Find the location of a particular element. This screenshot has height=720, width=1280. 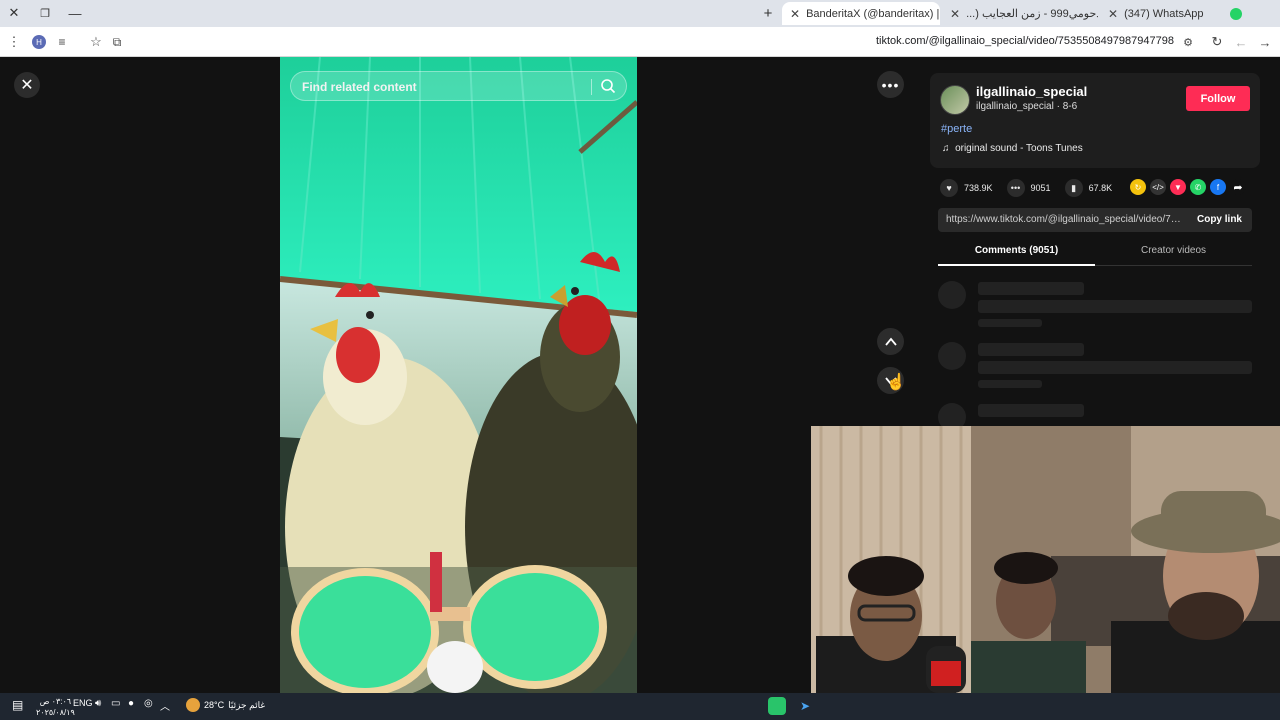

chevron-up-icon is located at coordinates (890, 341).